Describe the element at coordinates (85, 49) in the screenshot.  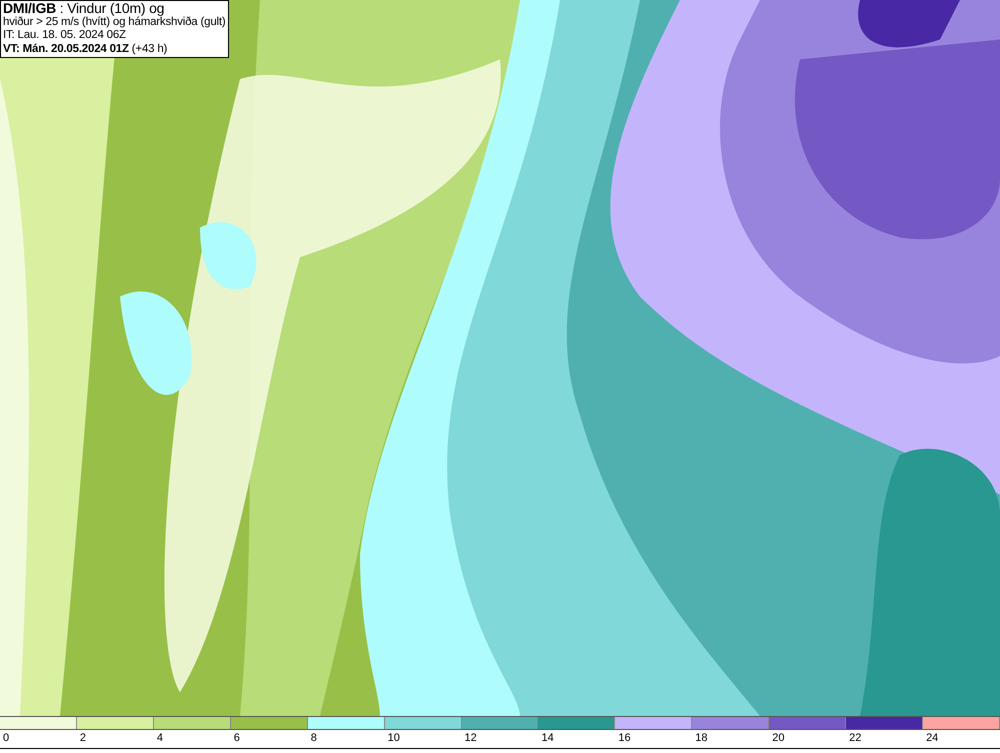
I see `title-line: VT: Mán. 20.05.2024 01Z (+43 h)` at that location.